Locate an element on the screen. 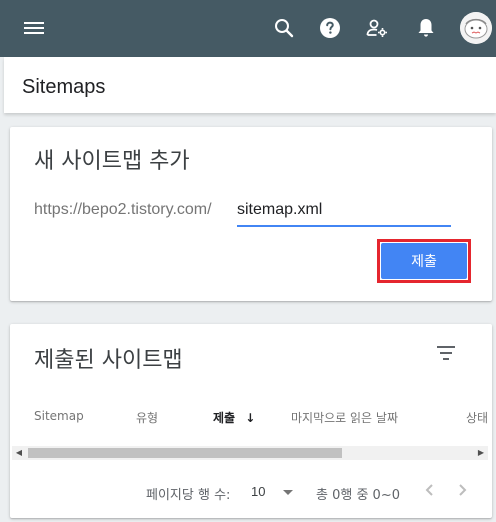  sitemap-url-input is located at coordinates (344, 212).